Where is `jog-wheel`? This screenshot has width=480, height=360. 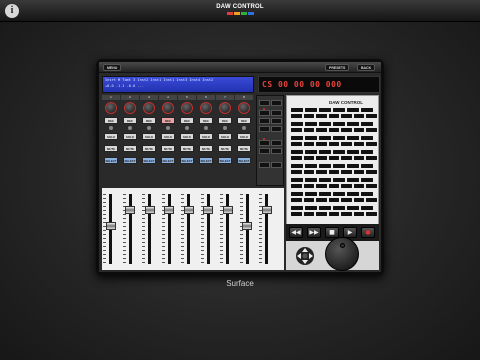
jog-wheel is located at coordinates (342, 254).